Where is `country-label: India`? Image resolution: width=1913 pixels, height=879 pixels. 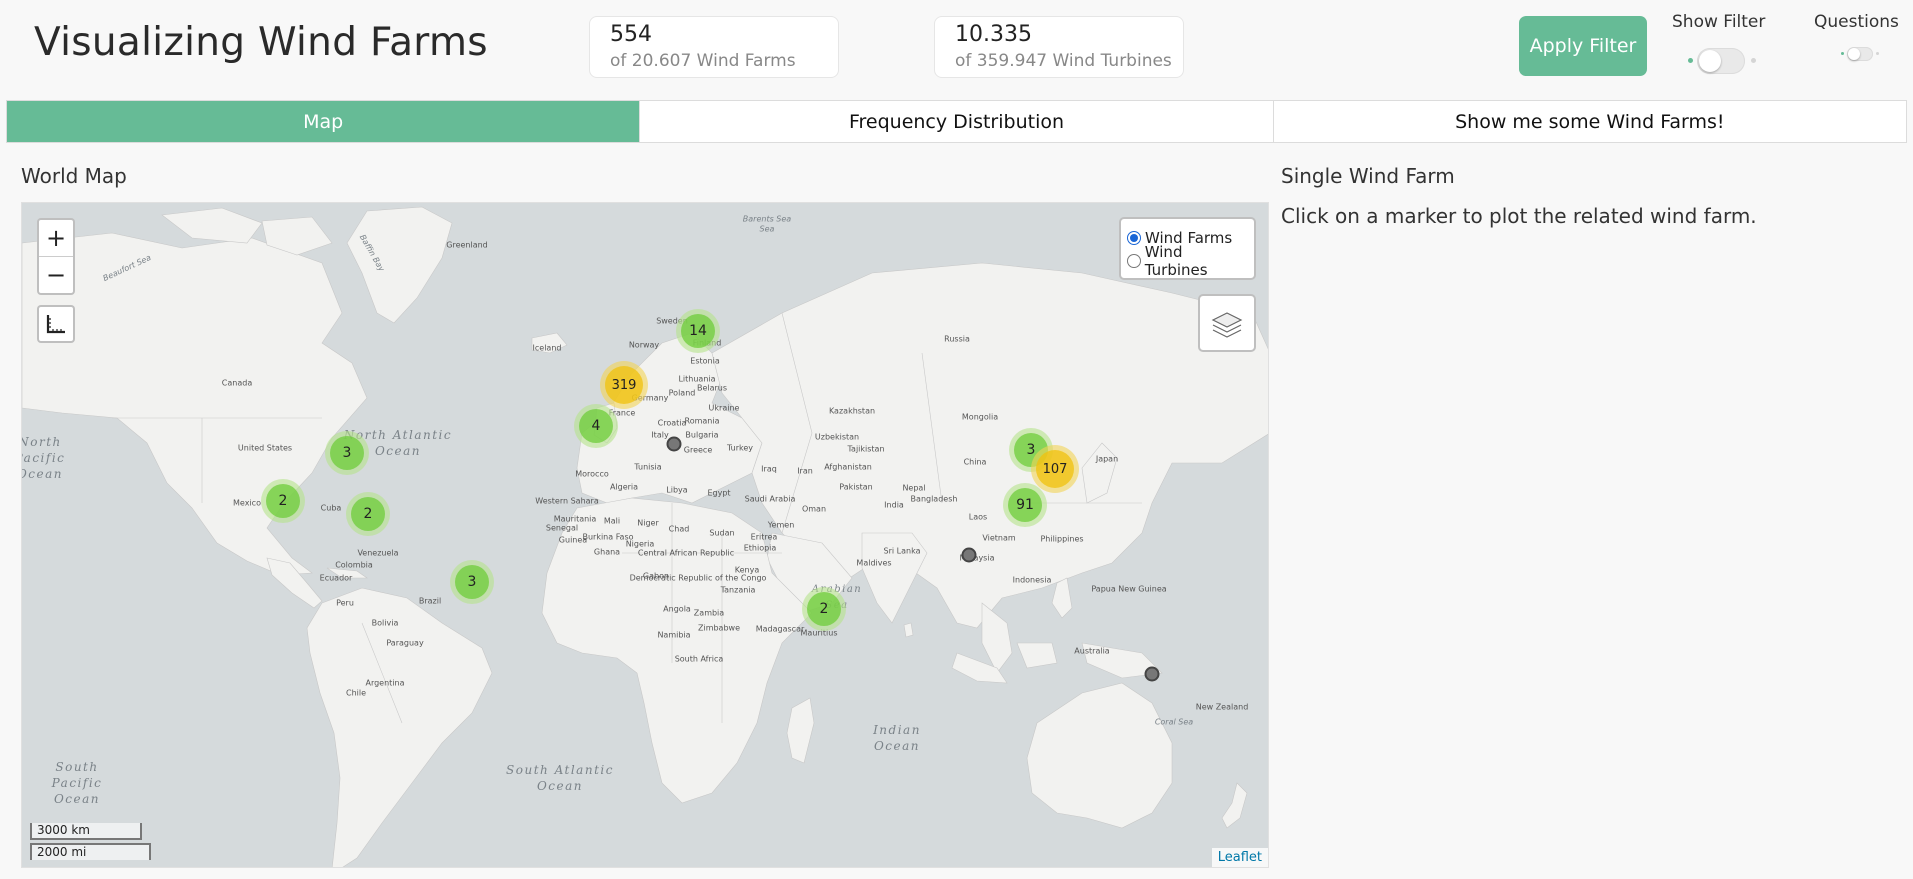 country-label: India is located at coordinates (894, 505).